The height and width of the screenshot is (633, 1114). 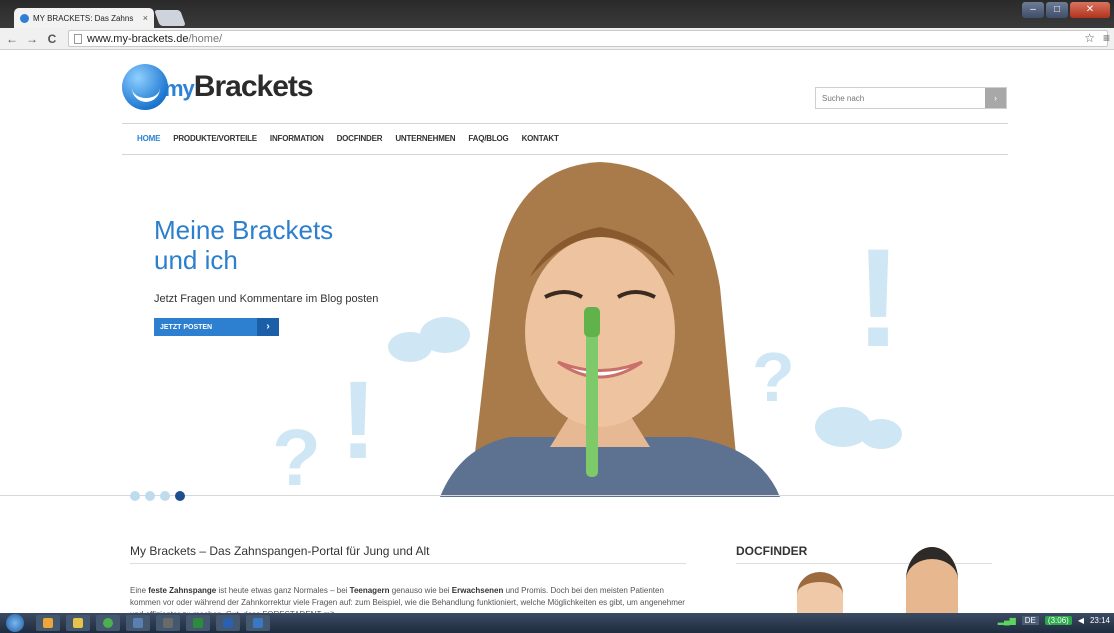 I want to click on tab-title: MY BRACKETS: Das Zahns, so click(x=83, y=18).